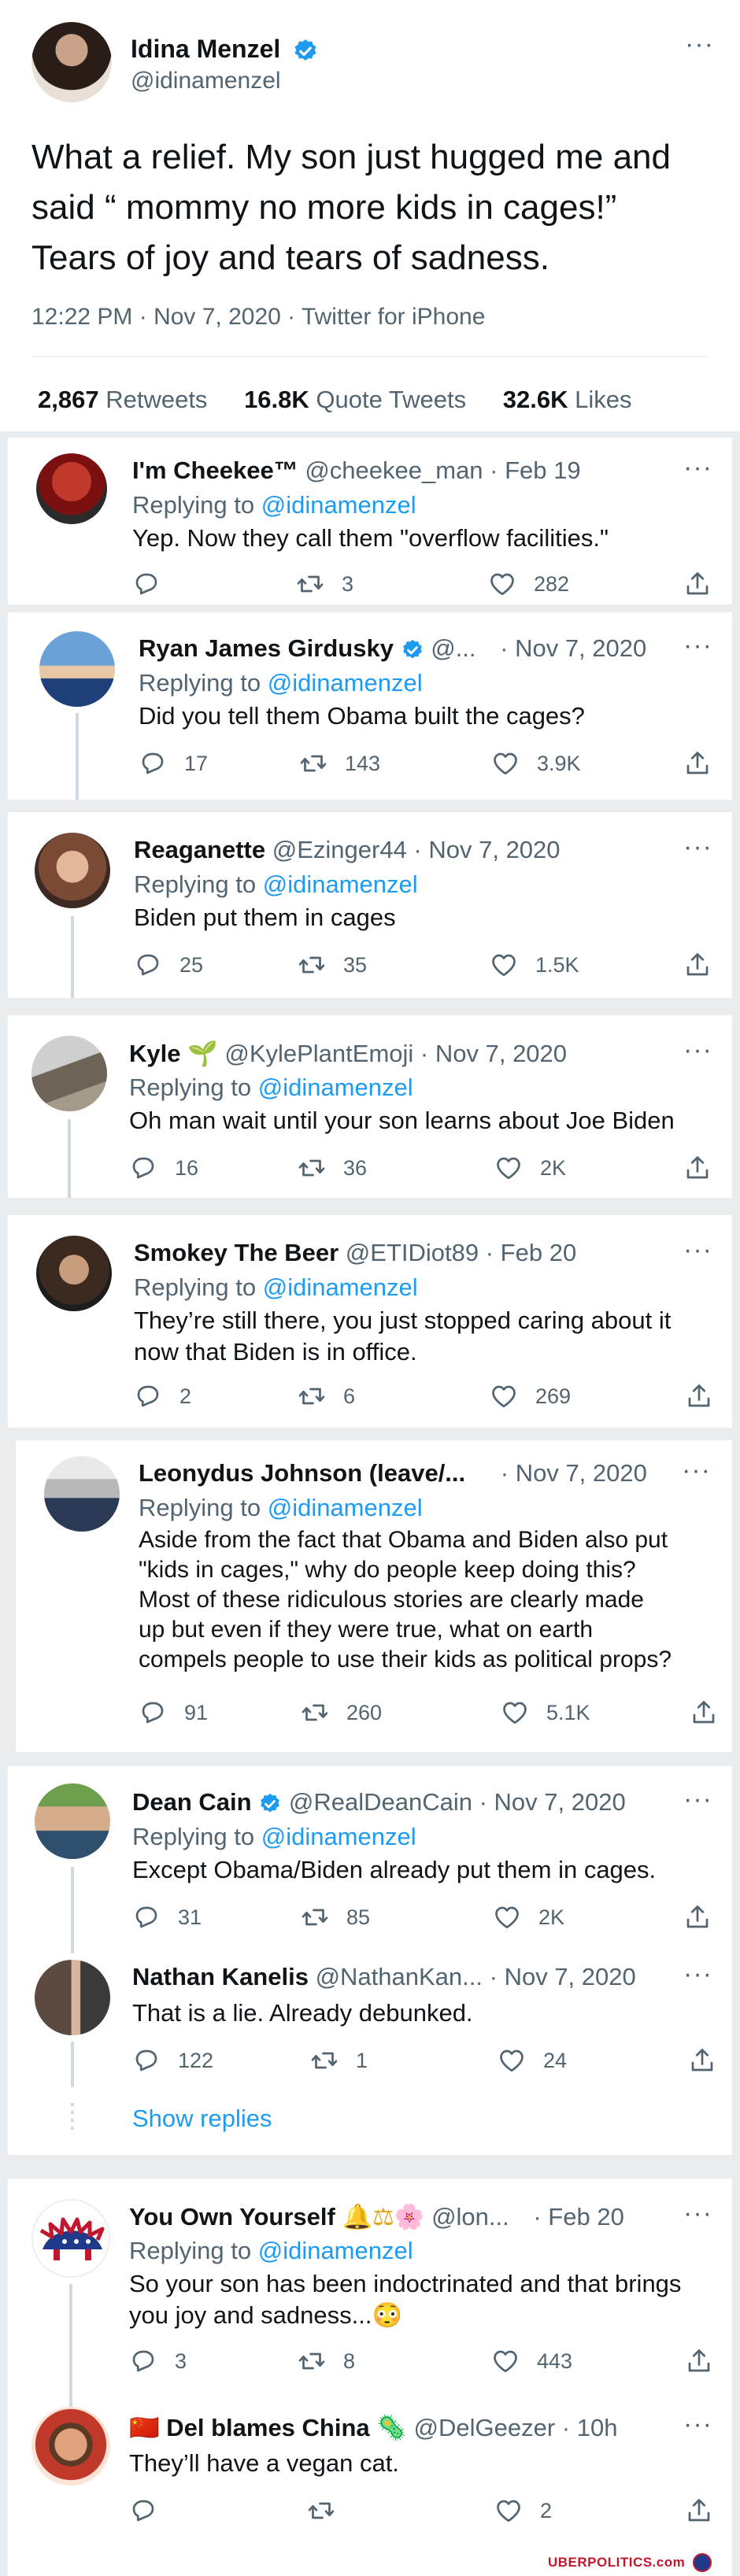 Image resolution: width=740 pixels, height=2576 pixels. What do you see at coordinates (192, 1802) in the screenshot?
I see `author-name: Dean Cain` at bounding box center [192, 1802].